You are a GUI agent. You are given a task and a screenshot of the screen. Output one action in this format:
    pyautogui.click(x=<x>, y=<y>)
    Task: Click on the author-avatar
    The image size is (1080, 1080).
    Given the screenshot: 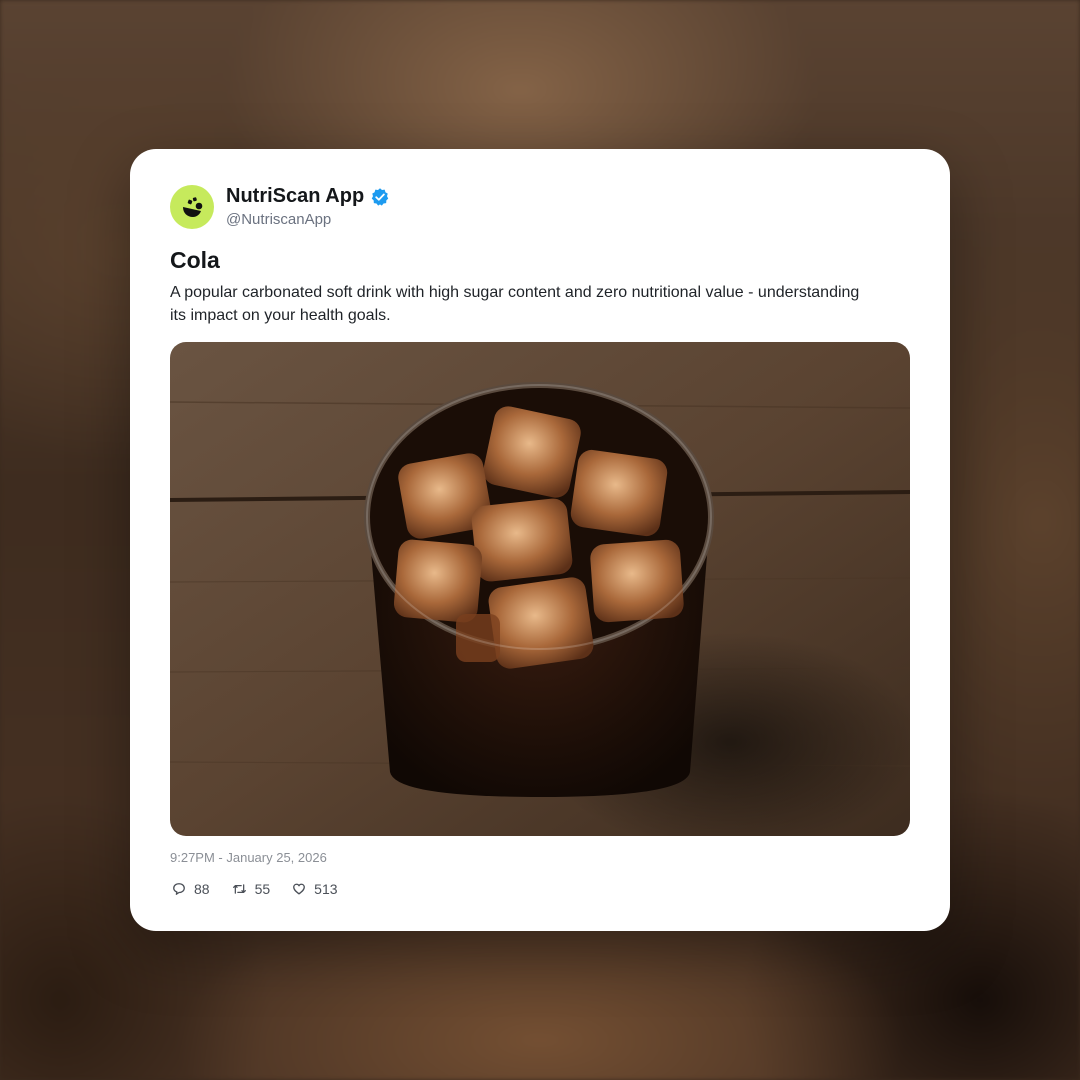 What is the action you would take?
    pyautogui.click(x=192, y=207)
    